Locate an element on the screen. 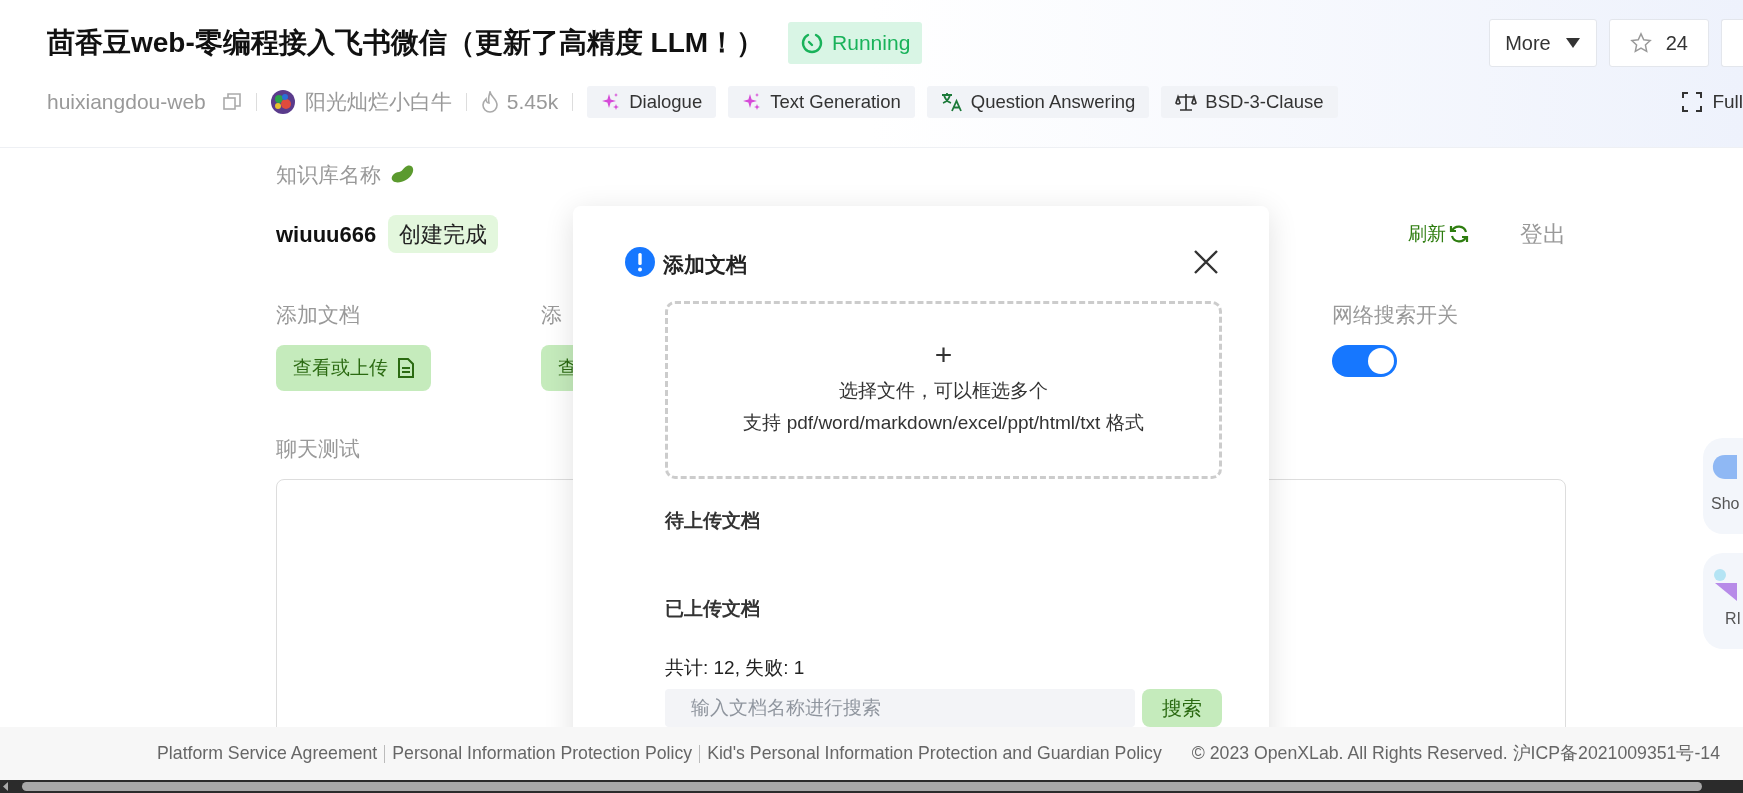 The height and width of the screenshot is (793, 1743). more-button: More is located at coordinates (1543, 43).